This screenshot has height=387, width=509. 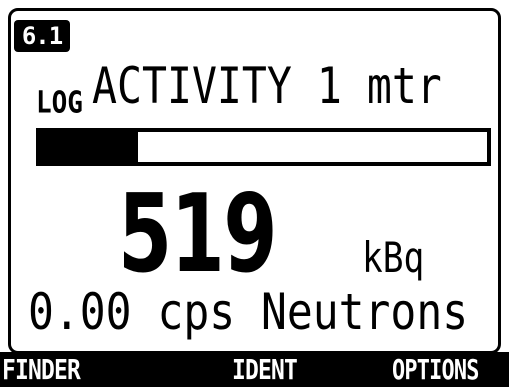 I want to click on activity-bar-fill, so click(x=89, y=147).